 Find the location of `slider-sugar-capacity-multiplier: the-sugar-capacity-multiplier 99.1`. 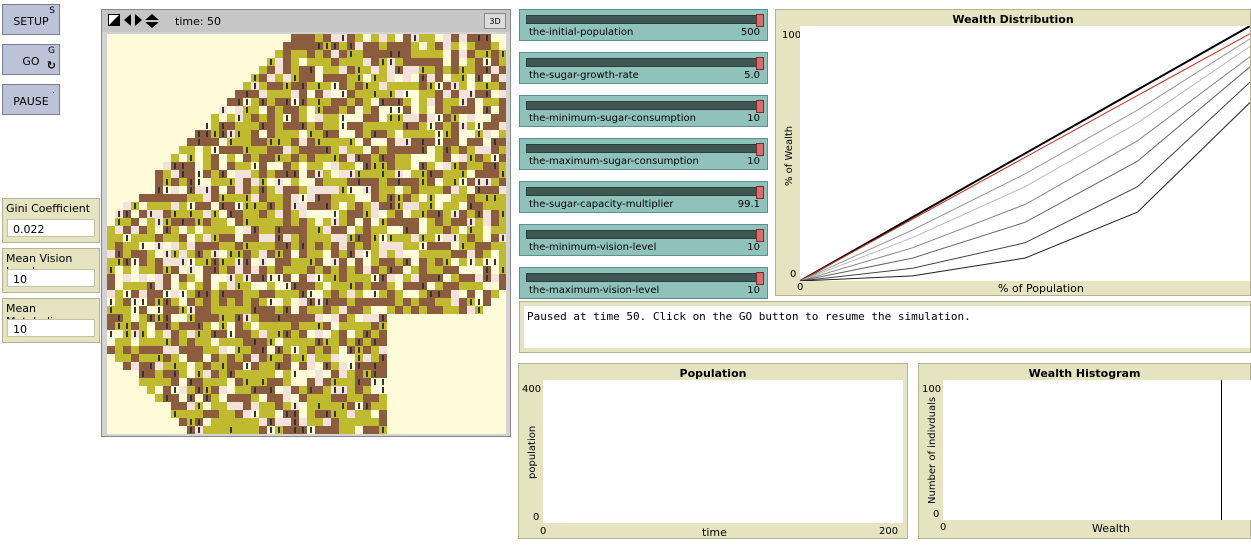

slider-sugar-capacity-multiplier: the-sugar-capacity-multiplier 99.1 is located at coordinates (643, 197).